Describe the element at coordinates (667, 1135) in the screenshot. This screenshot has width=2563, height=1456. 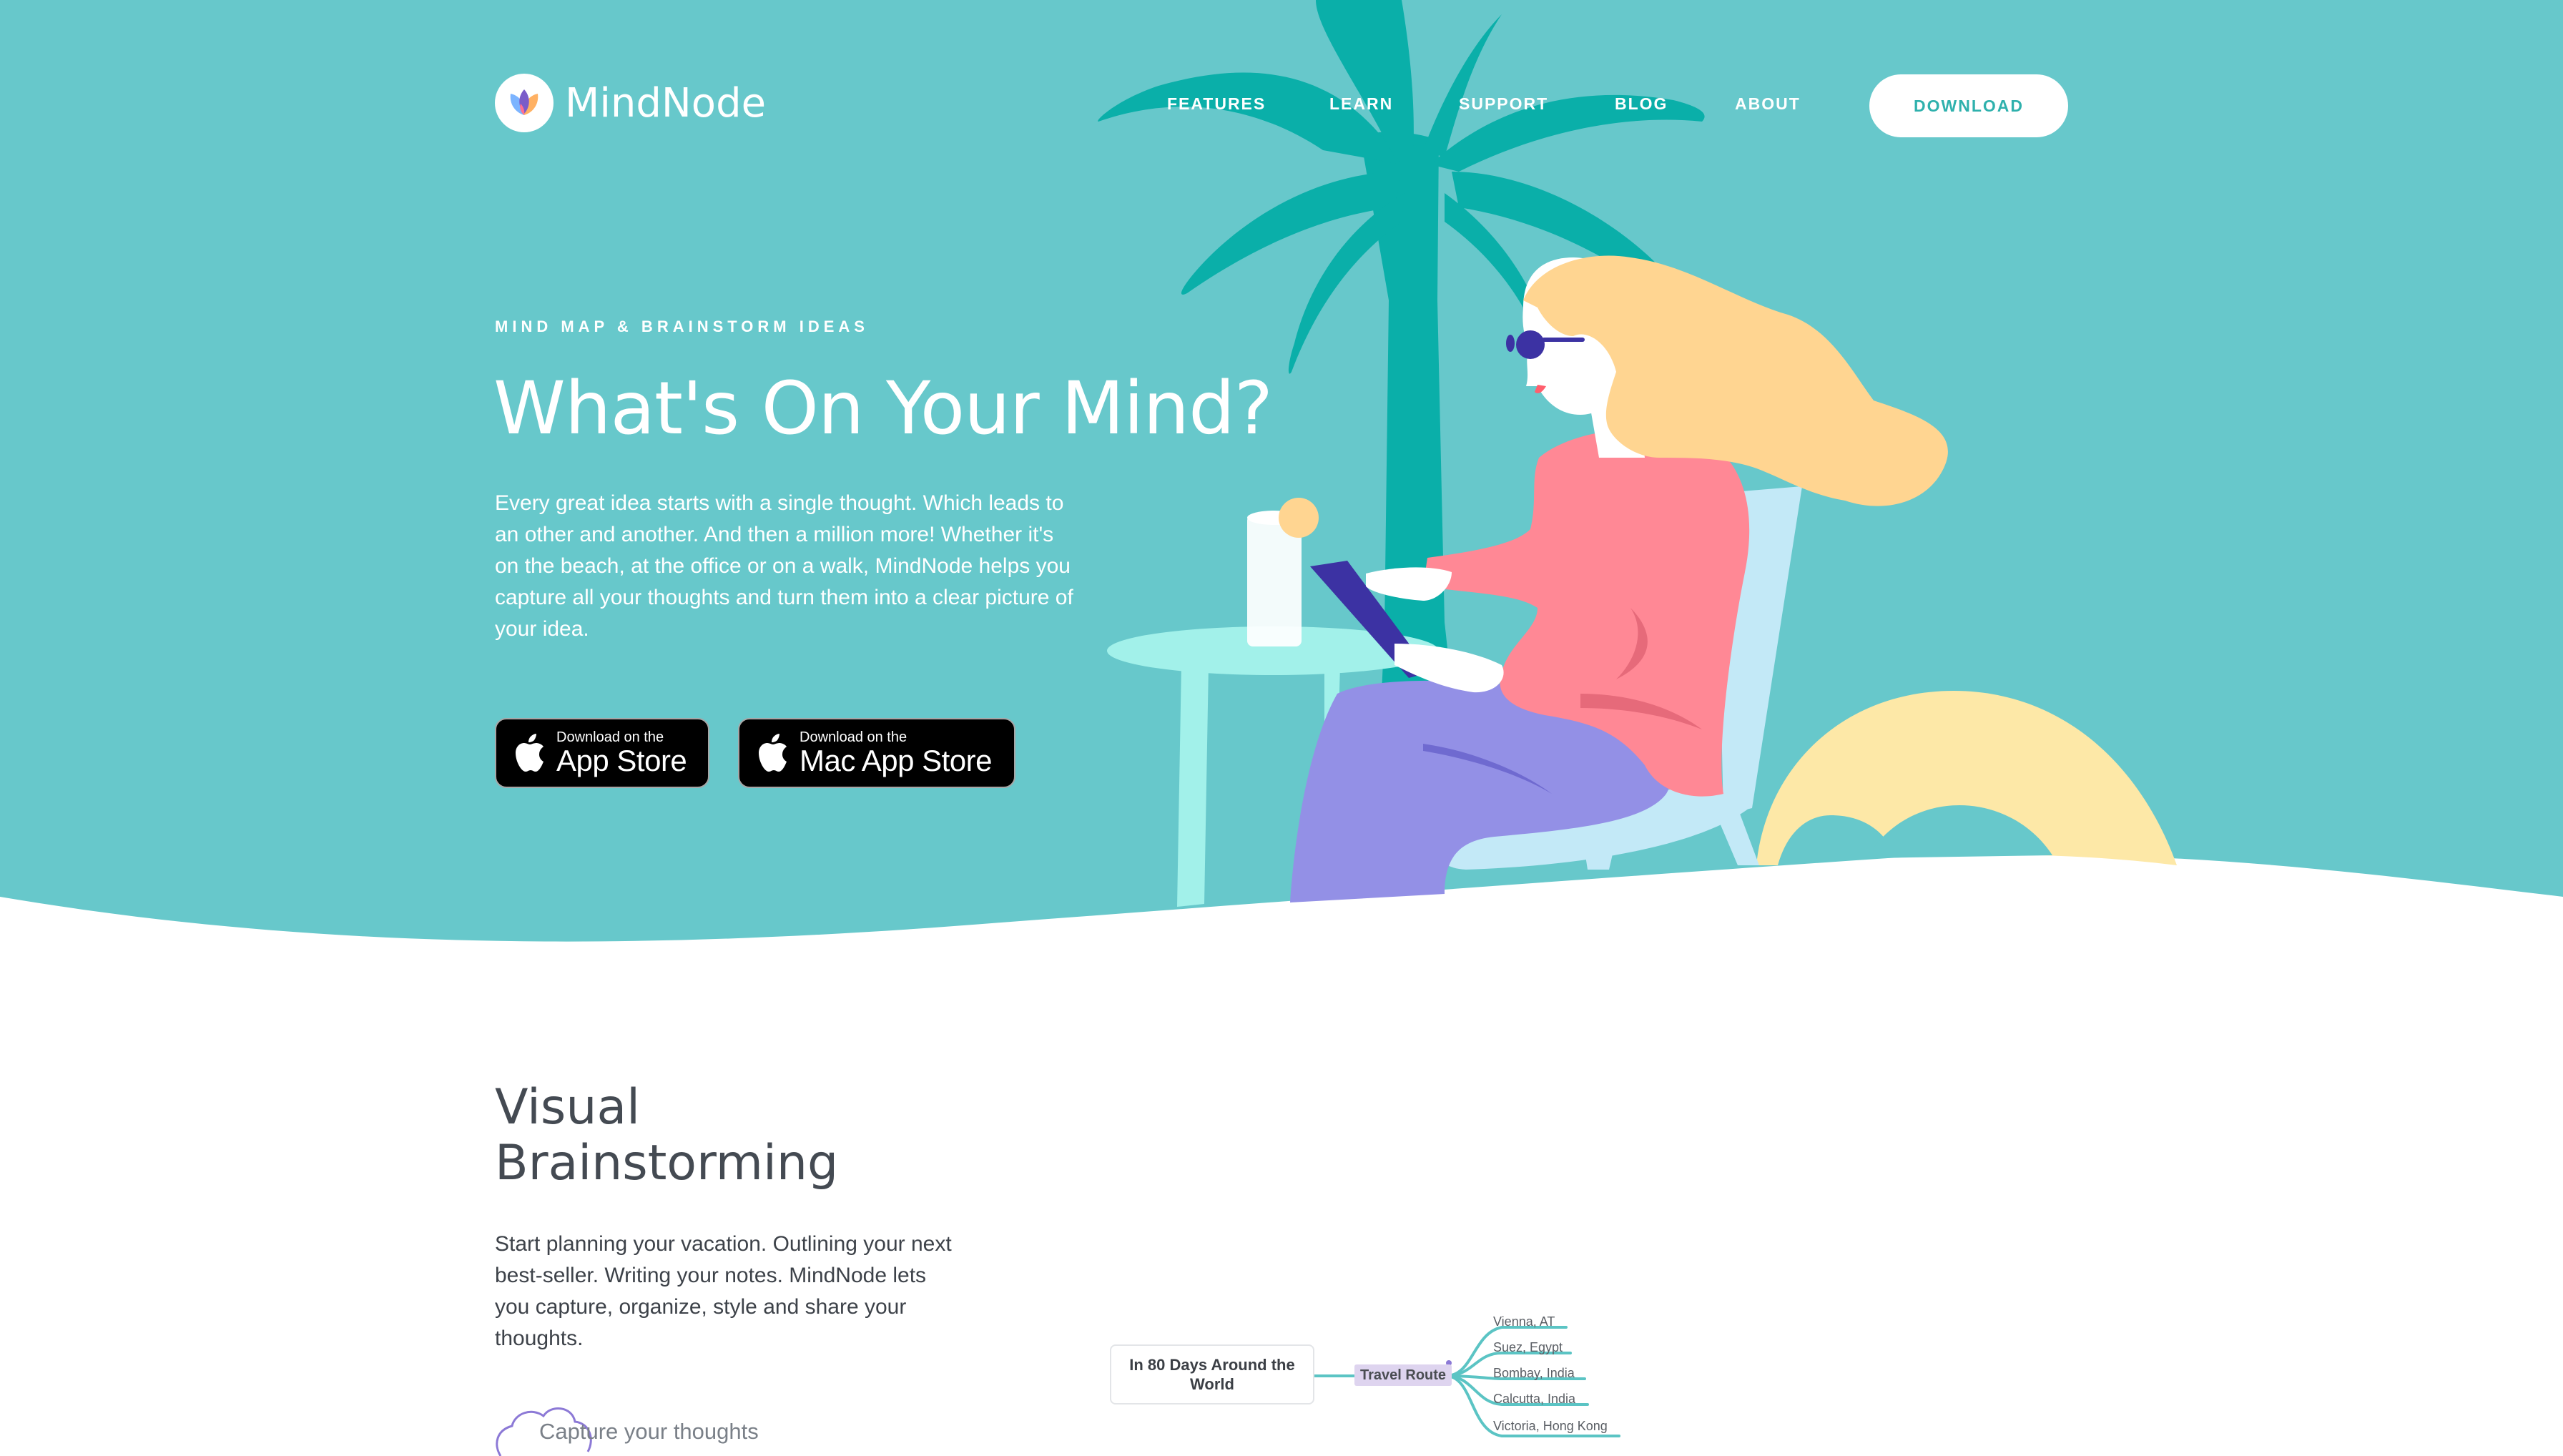
I see `section-title: Visual Brainstorming` at that location.